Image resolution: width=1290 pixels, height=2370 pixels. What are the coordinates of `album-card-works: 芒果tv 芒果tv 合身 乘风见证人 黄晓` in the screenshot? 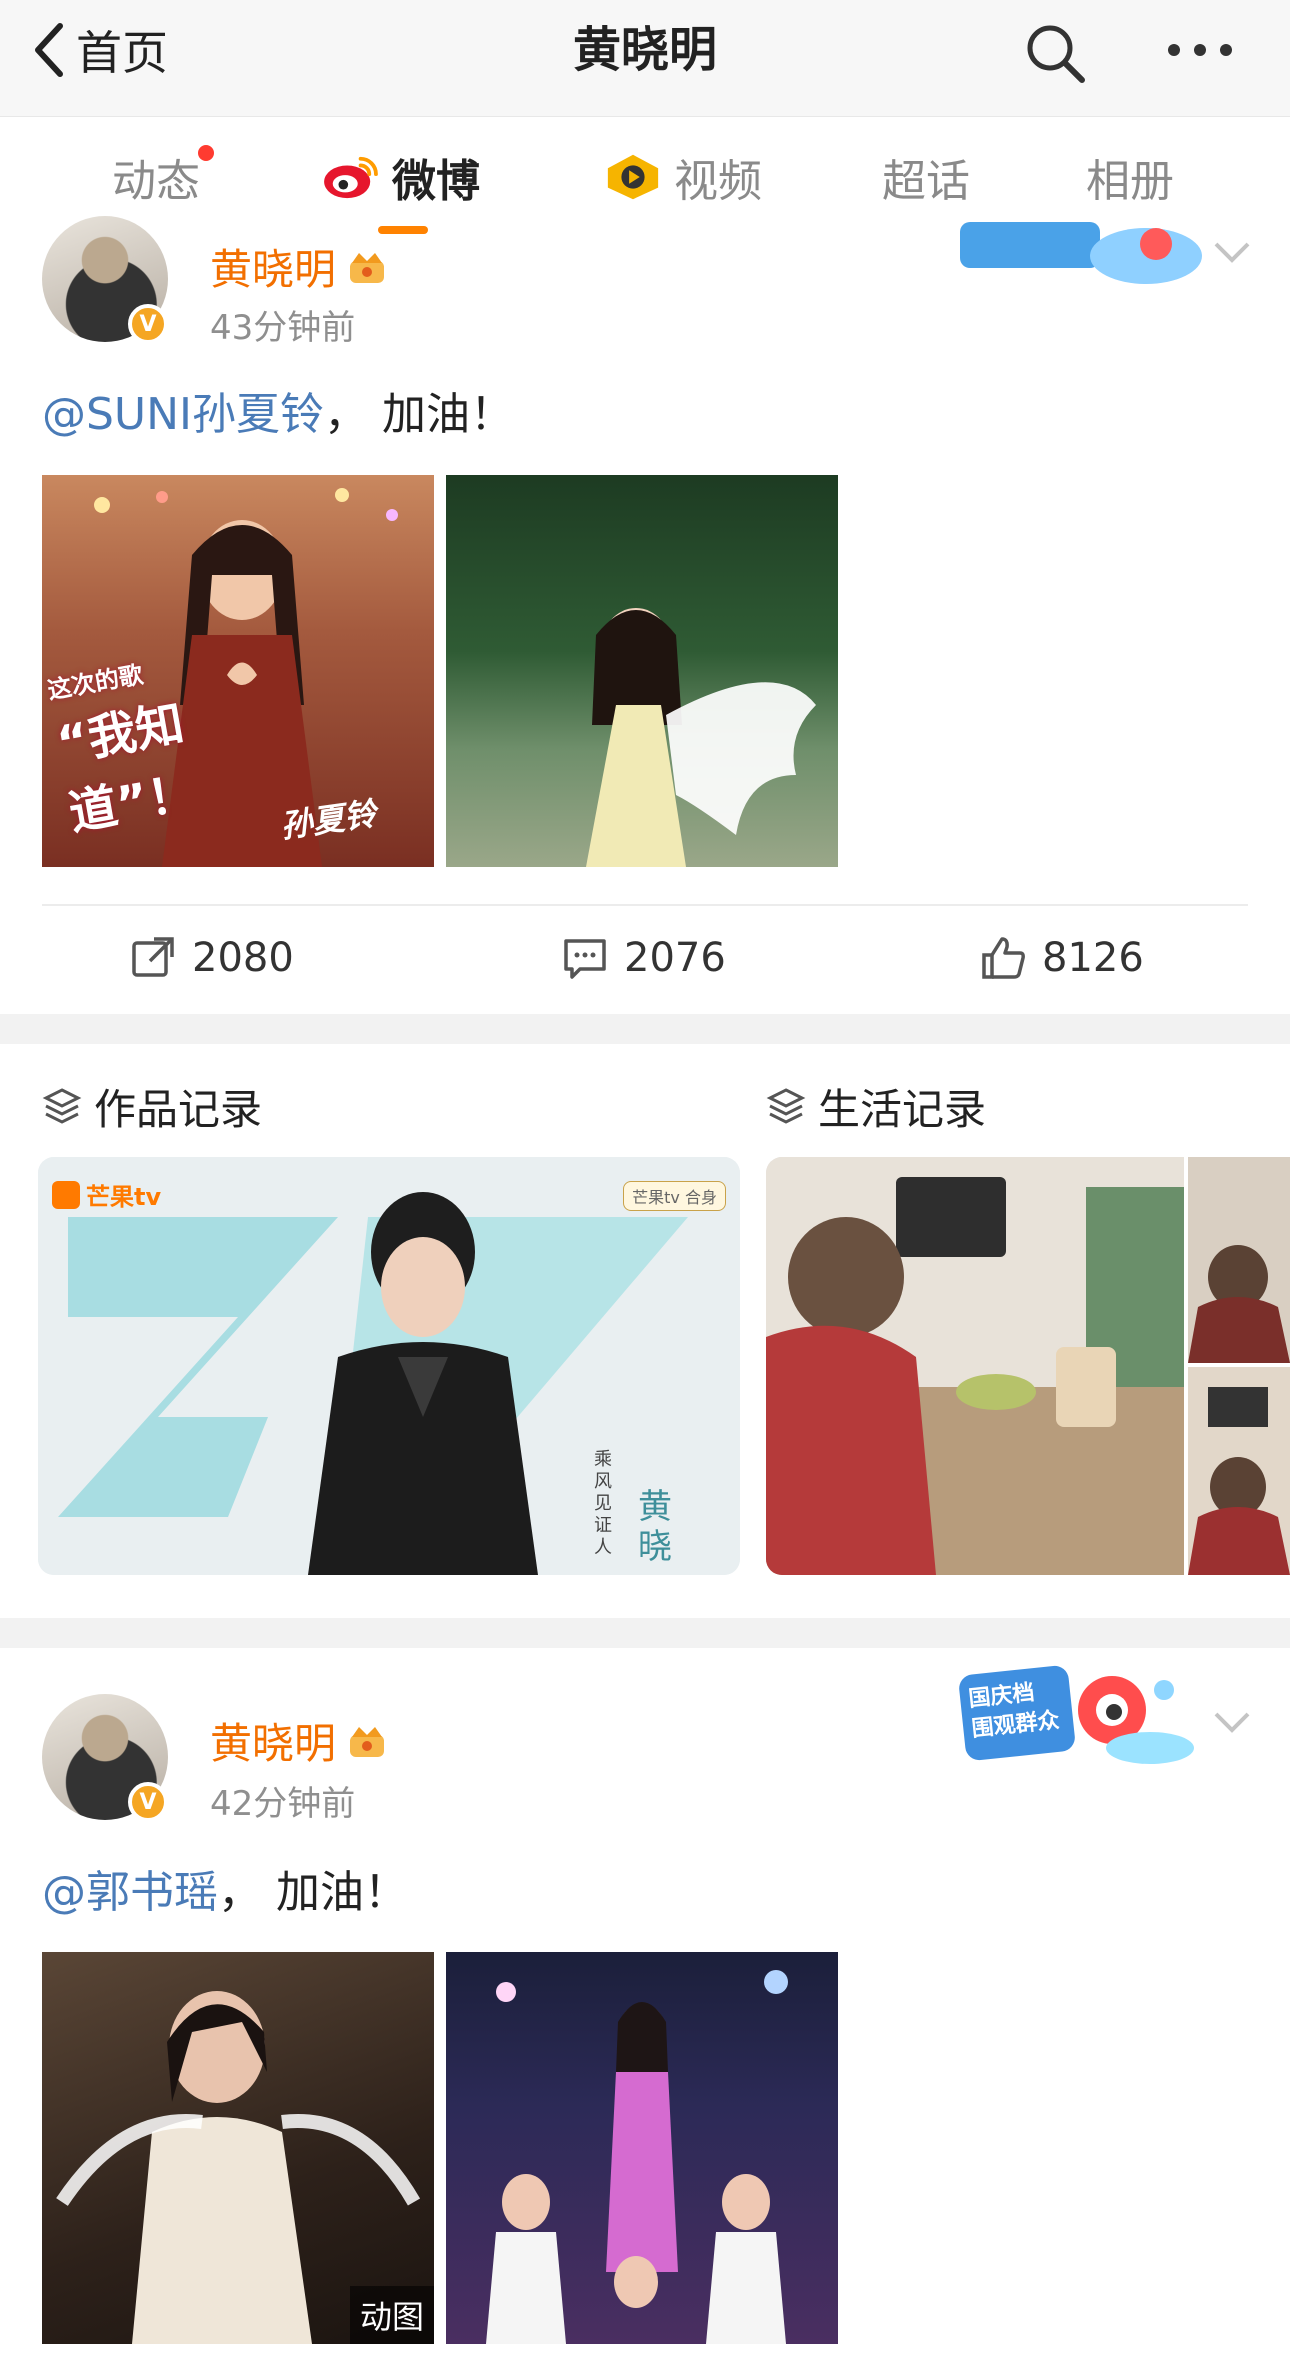 It's located at (389, 1366).